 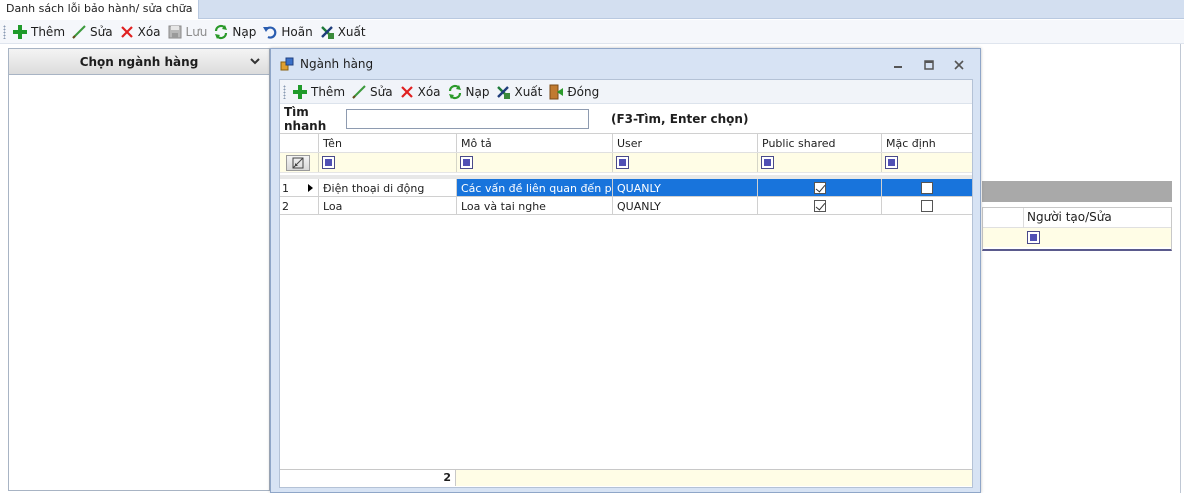 I want to click on dialog-title-bar: Ngành hàng, so click(x=625, y=64).